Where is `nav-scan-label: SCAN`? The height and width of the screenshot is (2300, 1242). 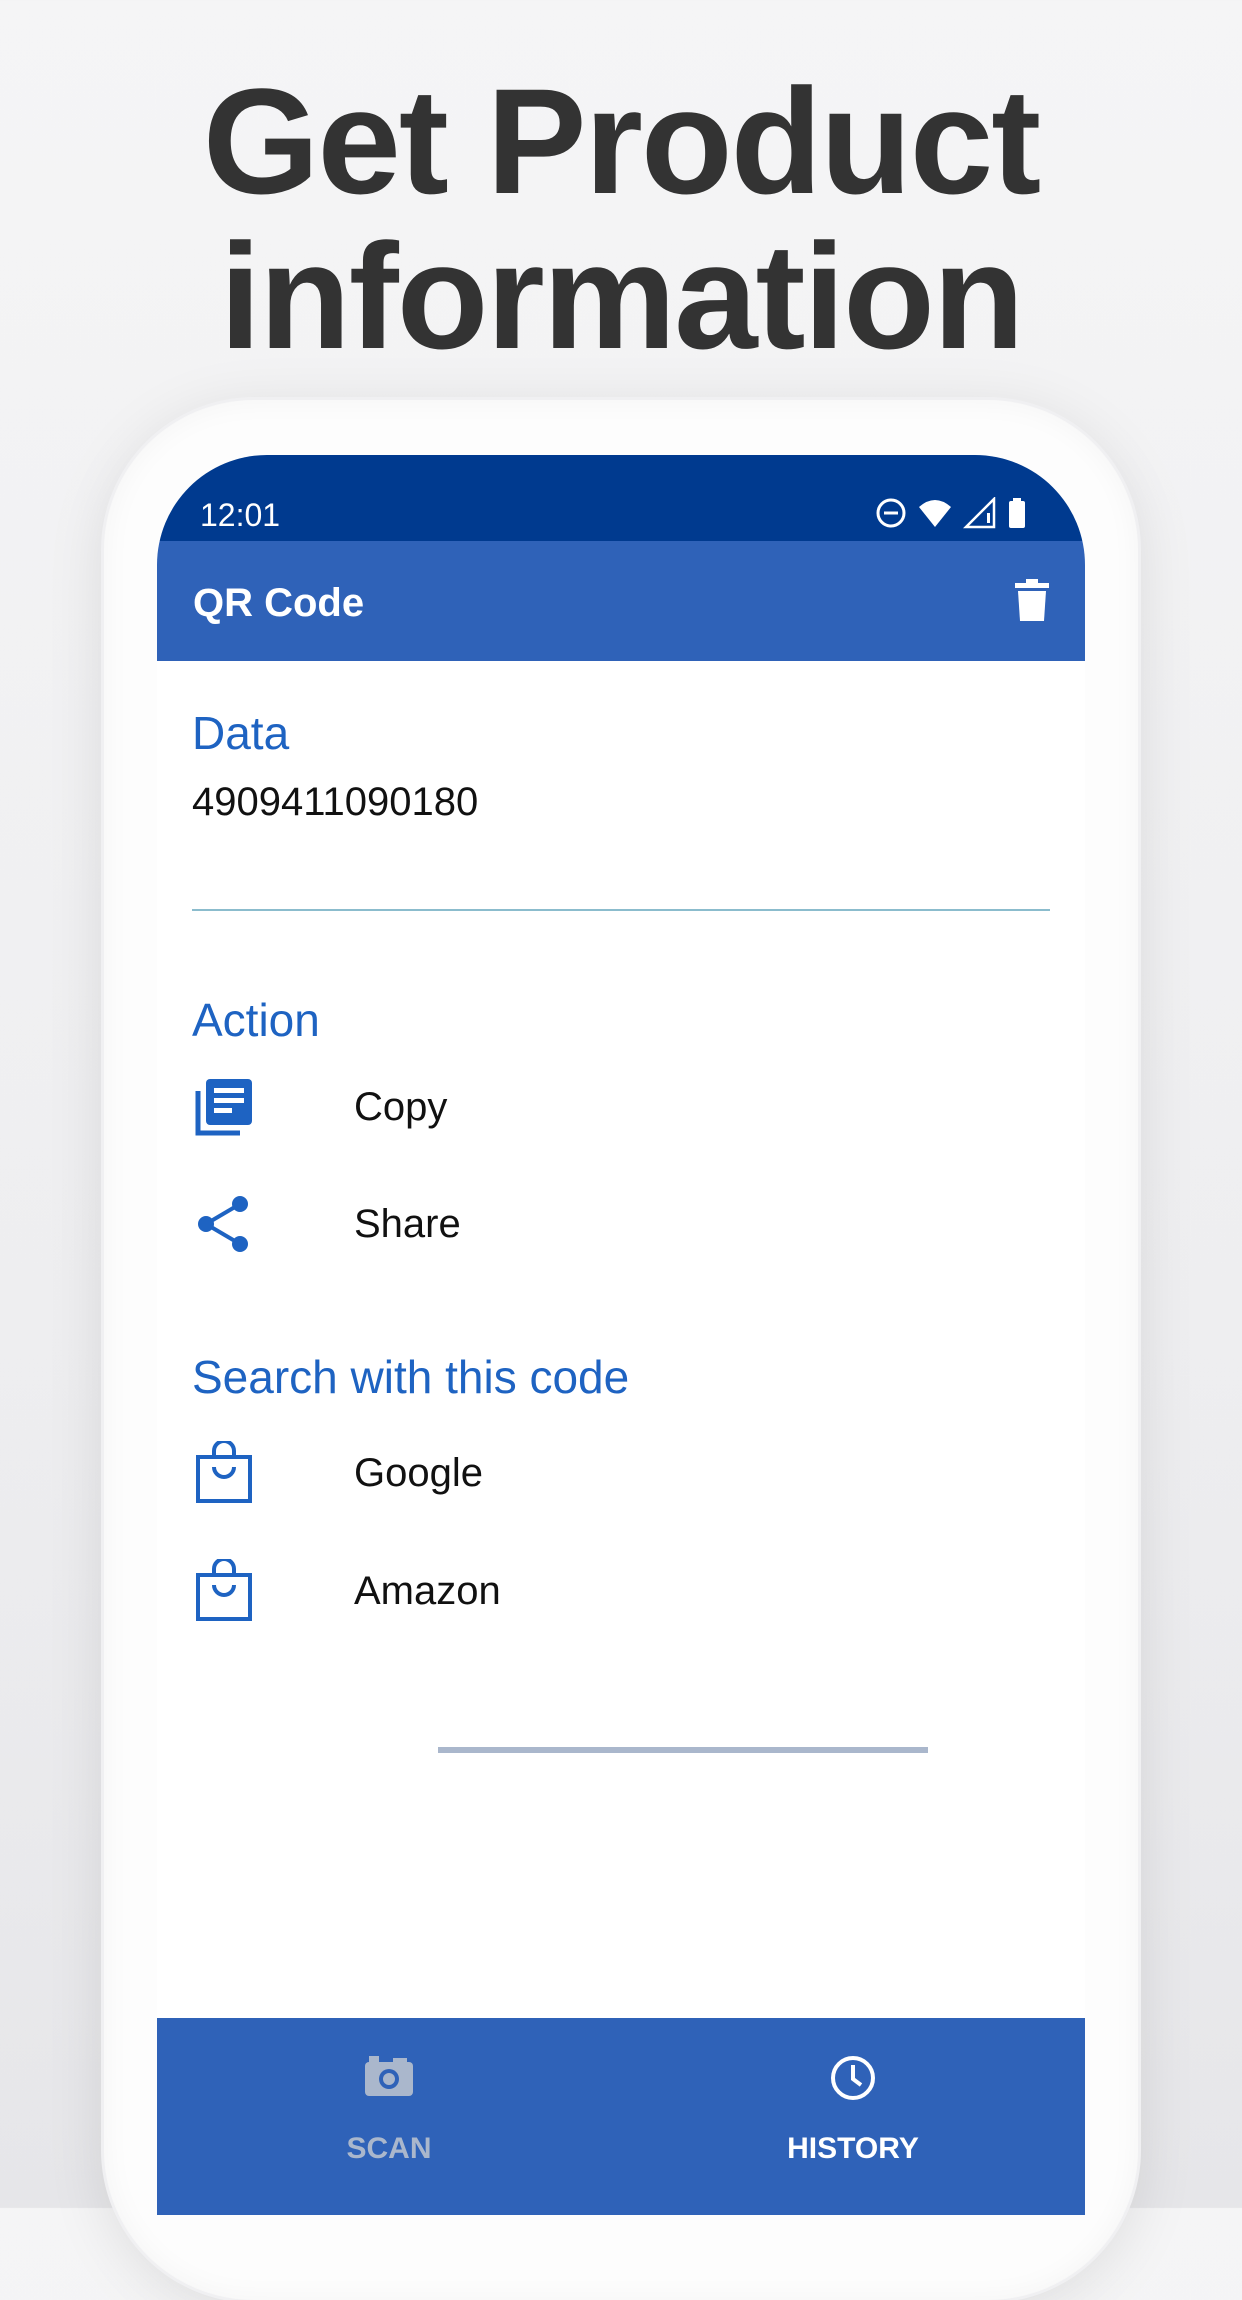
nav-scan-label: SCAN is located at coordinates (389, 2148).